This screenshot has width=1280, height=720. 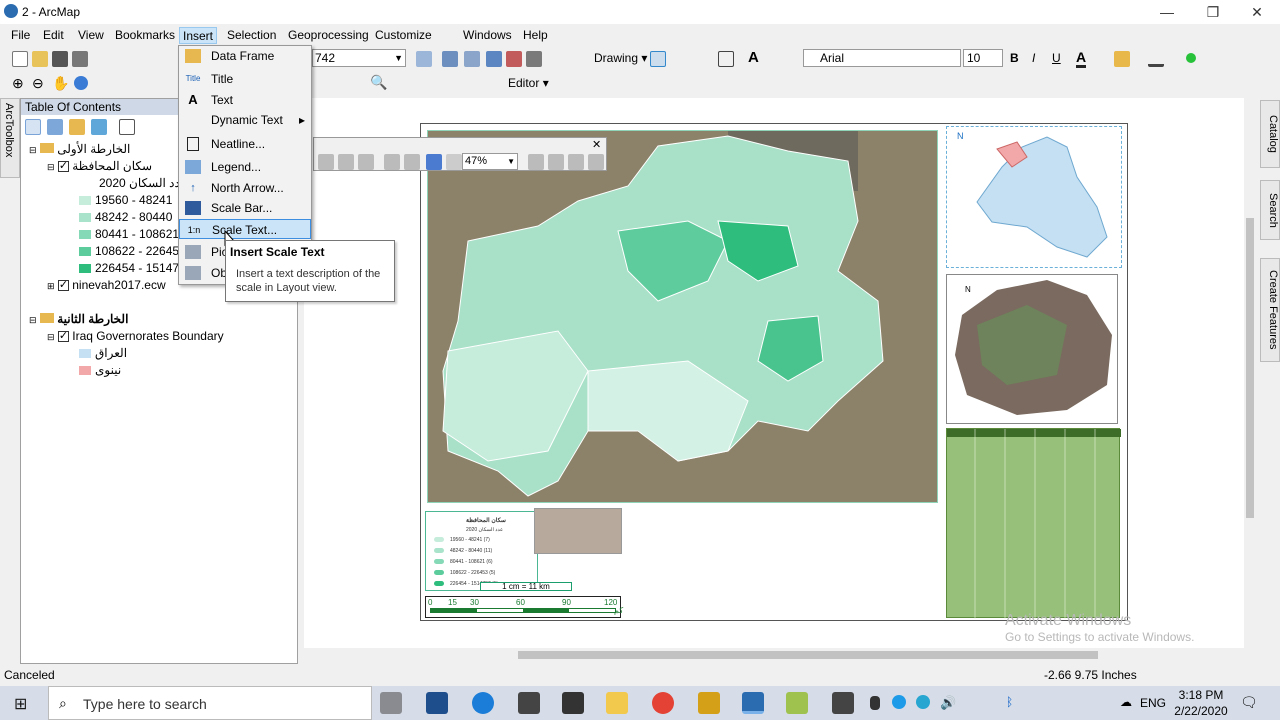 I want to click on vertical-scrollbar, so click(x=1250, y=373).